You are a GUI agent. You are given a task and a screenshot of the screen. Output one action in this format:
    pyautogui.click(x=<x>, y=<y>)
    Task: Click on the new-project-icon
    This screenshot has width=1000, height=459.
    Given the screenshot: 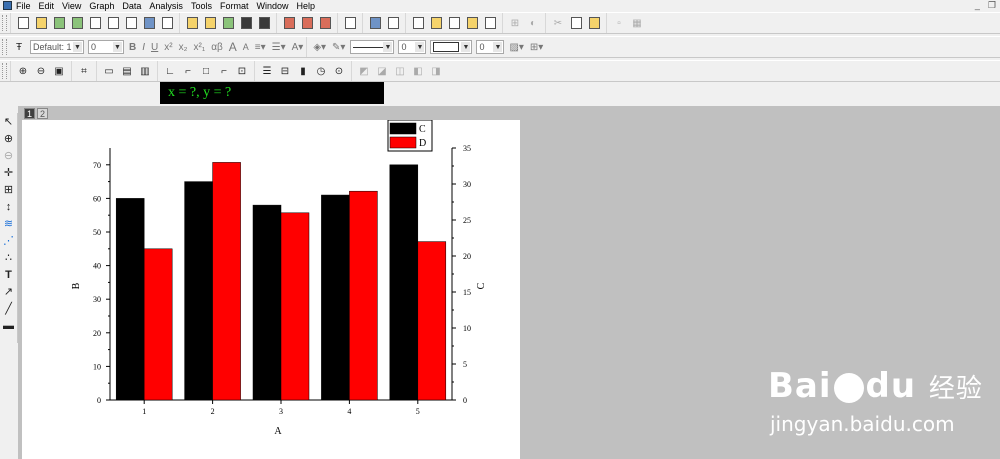 What is the action you would take?
    pyautogui.click(x=23, y=23)
    